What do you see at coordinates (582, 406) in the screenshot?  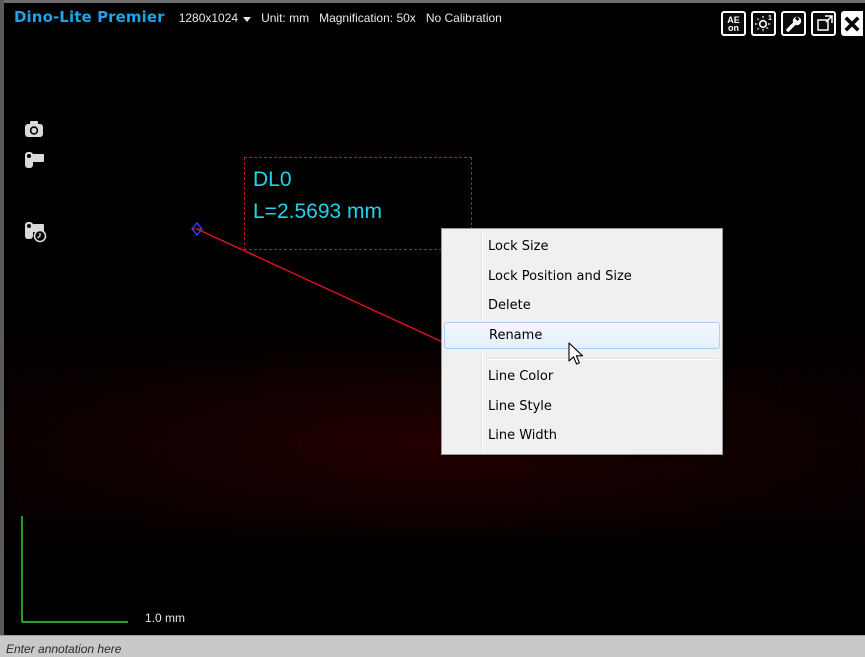 I see `menu-item-line-style: Line Style` at bounding box center [582, 406].